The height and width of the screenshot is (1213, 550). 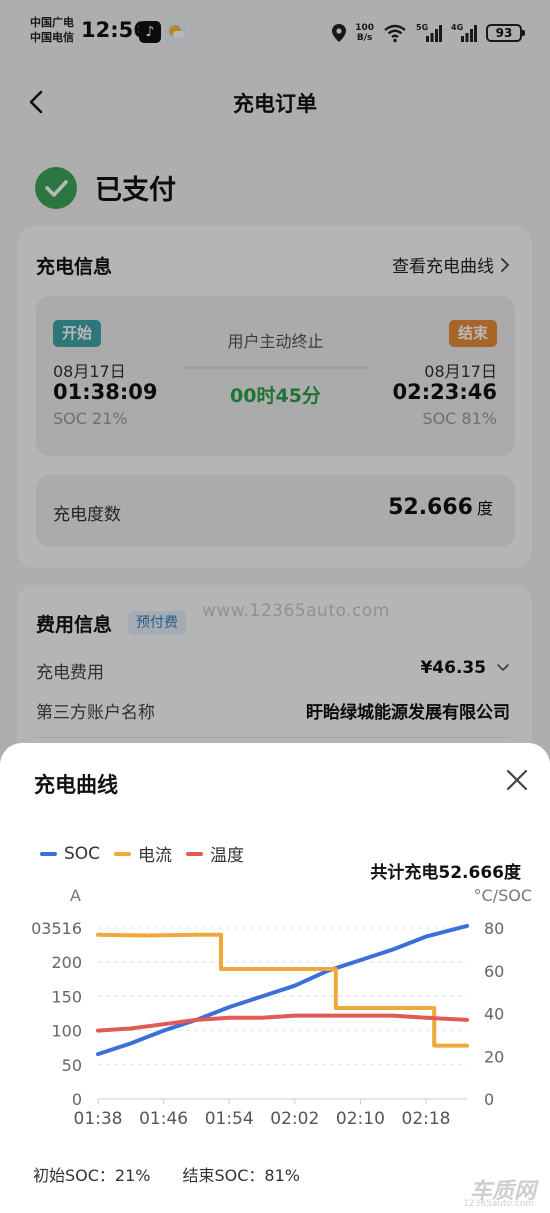 I want to click on left-tick-label: 200, so click(x=66, y=962).